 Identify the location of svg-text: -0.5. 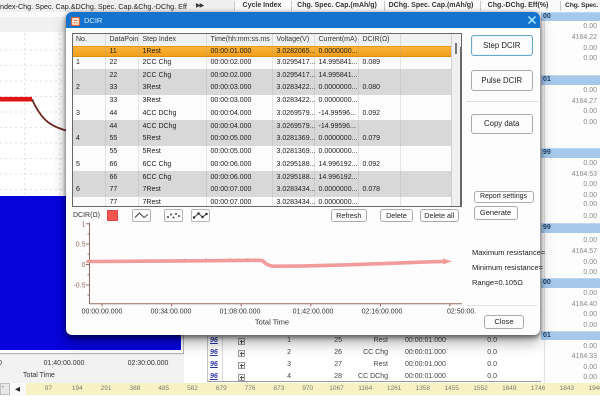
(79, 286).